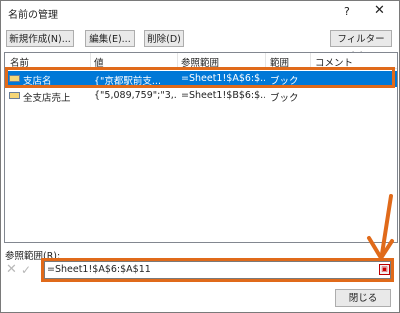 The image size is (400, 313). What do you see at coordinates (347, 11) in the screenshot?
I see `help-button: ?` at bounding box center [347, 11].